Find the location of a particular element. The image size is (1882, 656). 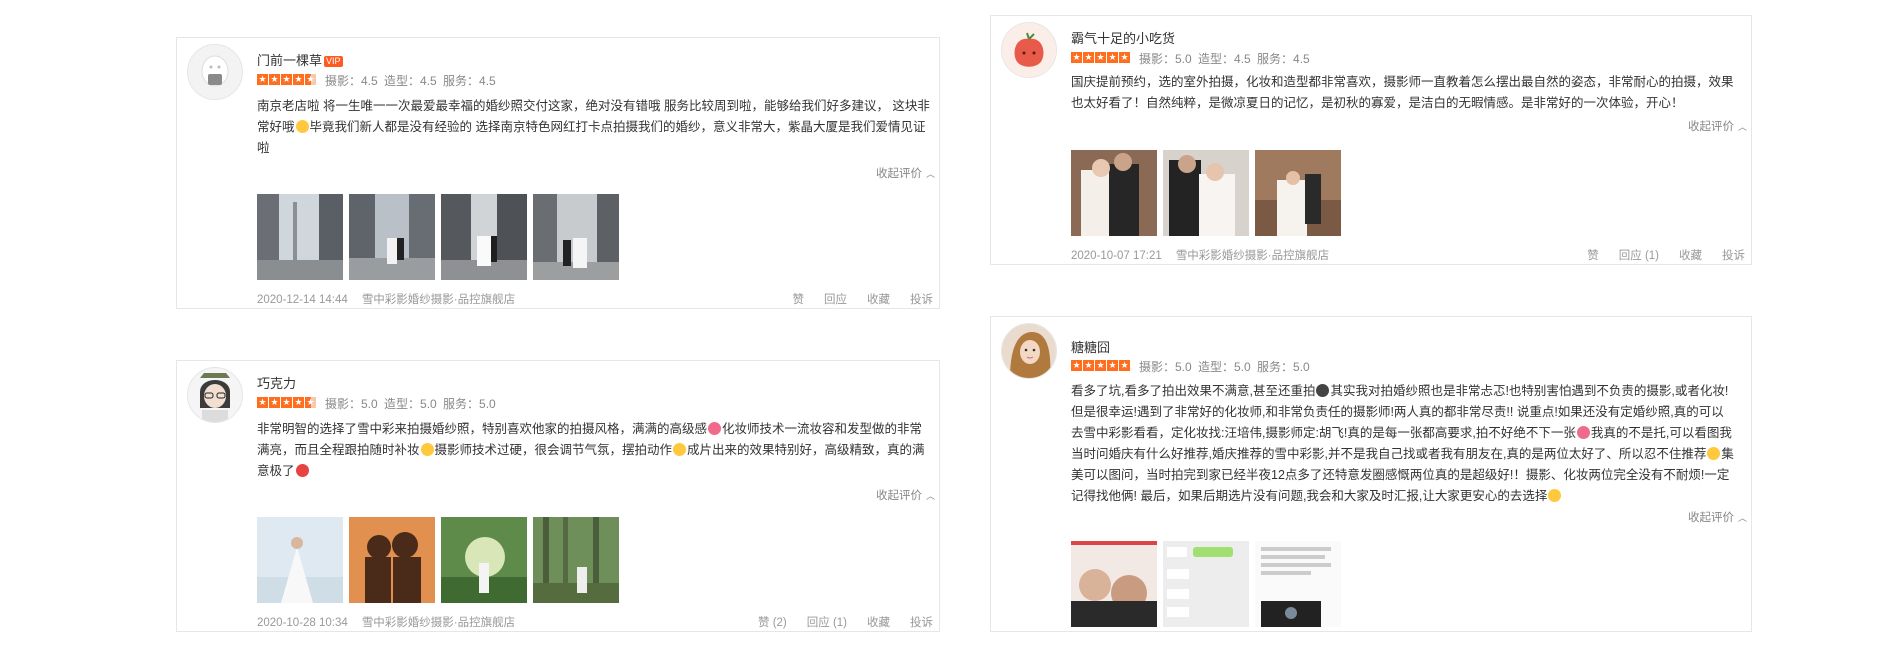

reply-button: 回应 is located at coordinates (835, 300).